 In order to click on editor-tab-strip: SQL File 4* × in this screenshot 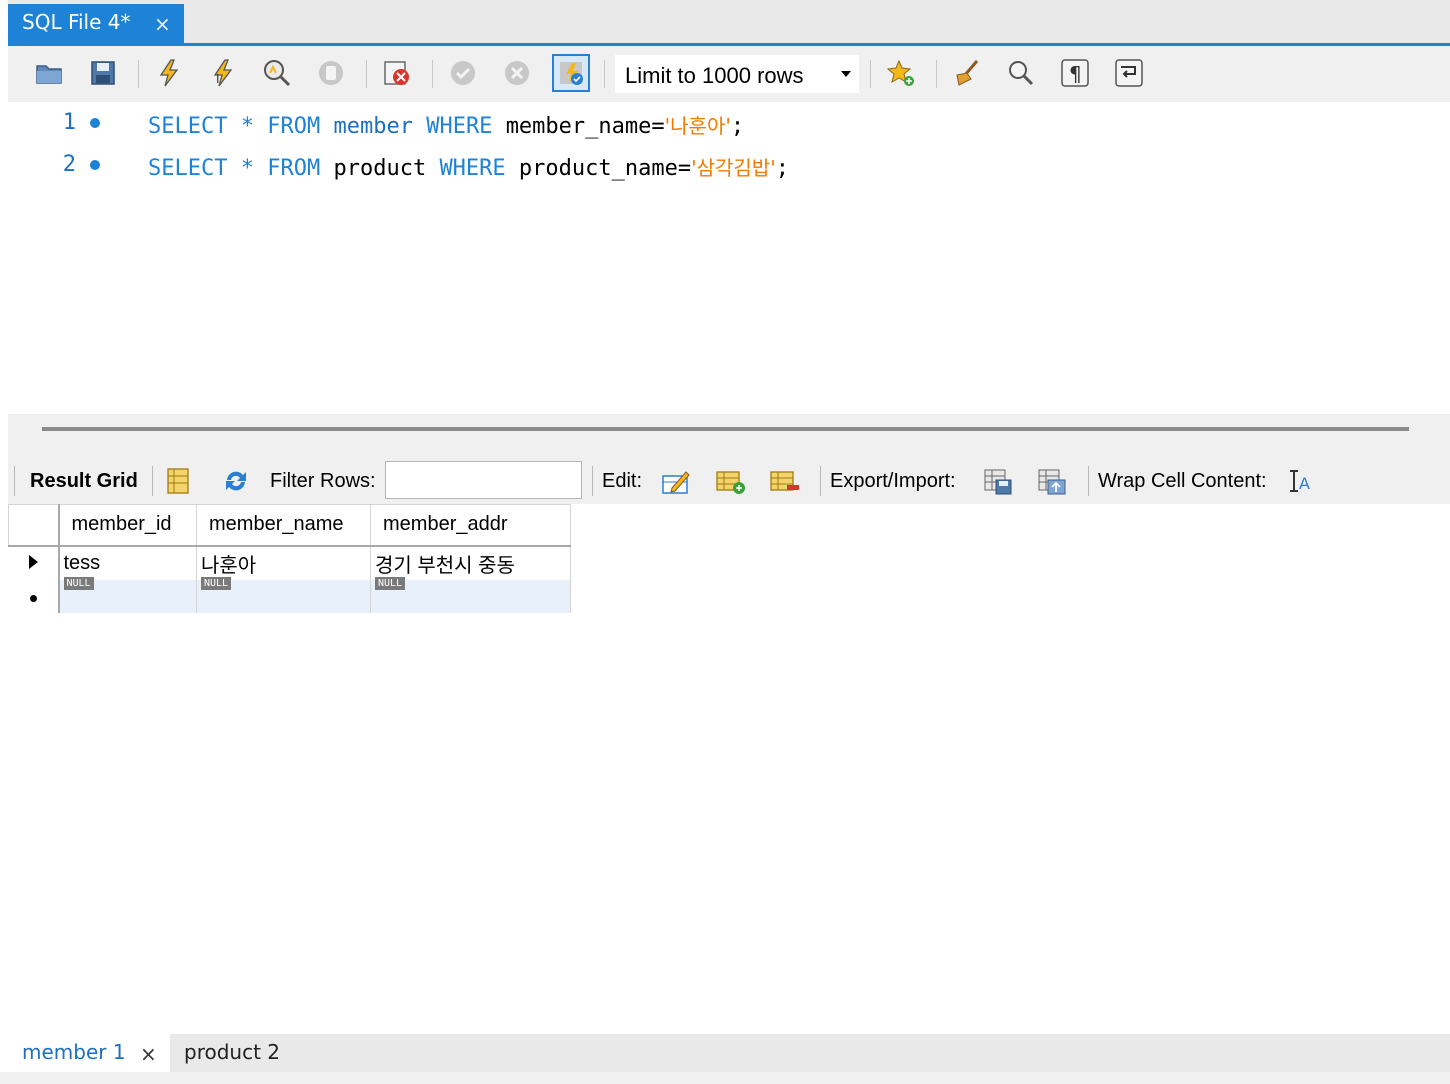, I will do `click(729, 23)`.